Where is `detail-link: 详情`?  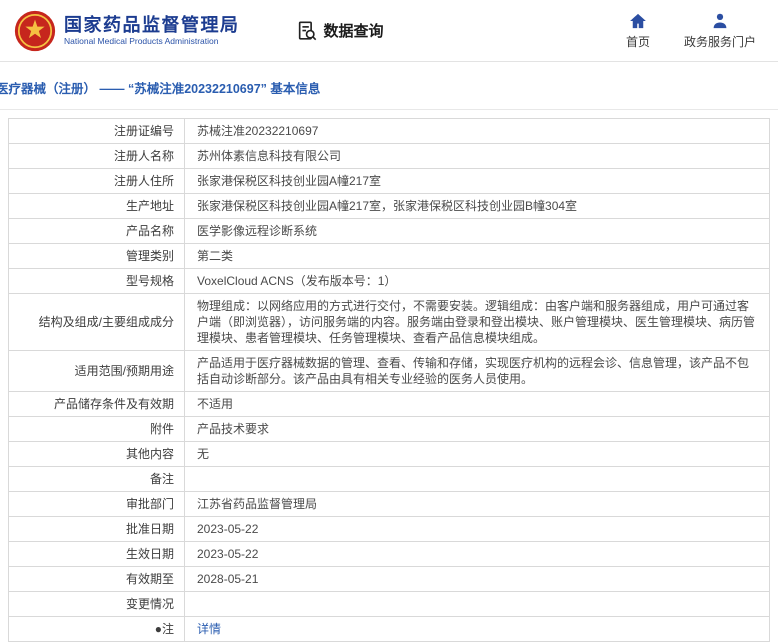 detail-link: 详情 is located at coordinates (209, 629).